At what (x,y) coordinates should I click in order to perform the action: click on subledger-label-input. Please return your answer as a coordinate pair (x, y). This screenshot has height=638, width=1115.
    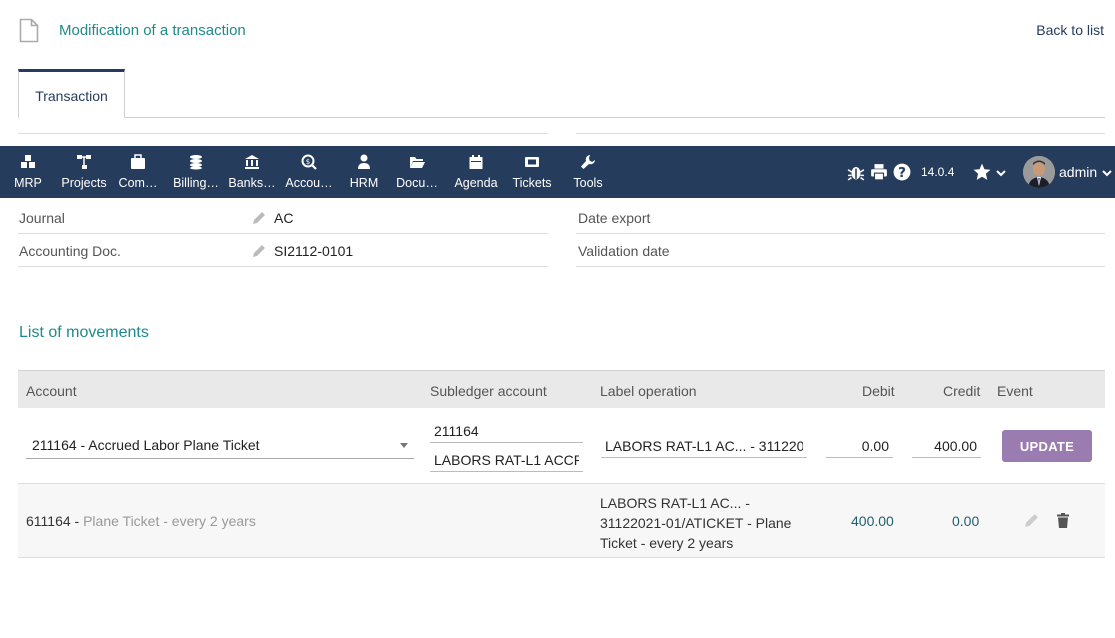
    Looking at the image, I should click on (506, 460).